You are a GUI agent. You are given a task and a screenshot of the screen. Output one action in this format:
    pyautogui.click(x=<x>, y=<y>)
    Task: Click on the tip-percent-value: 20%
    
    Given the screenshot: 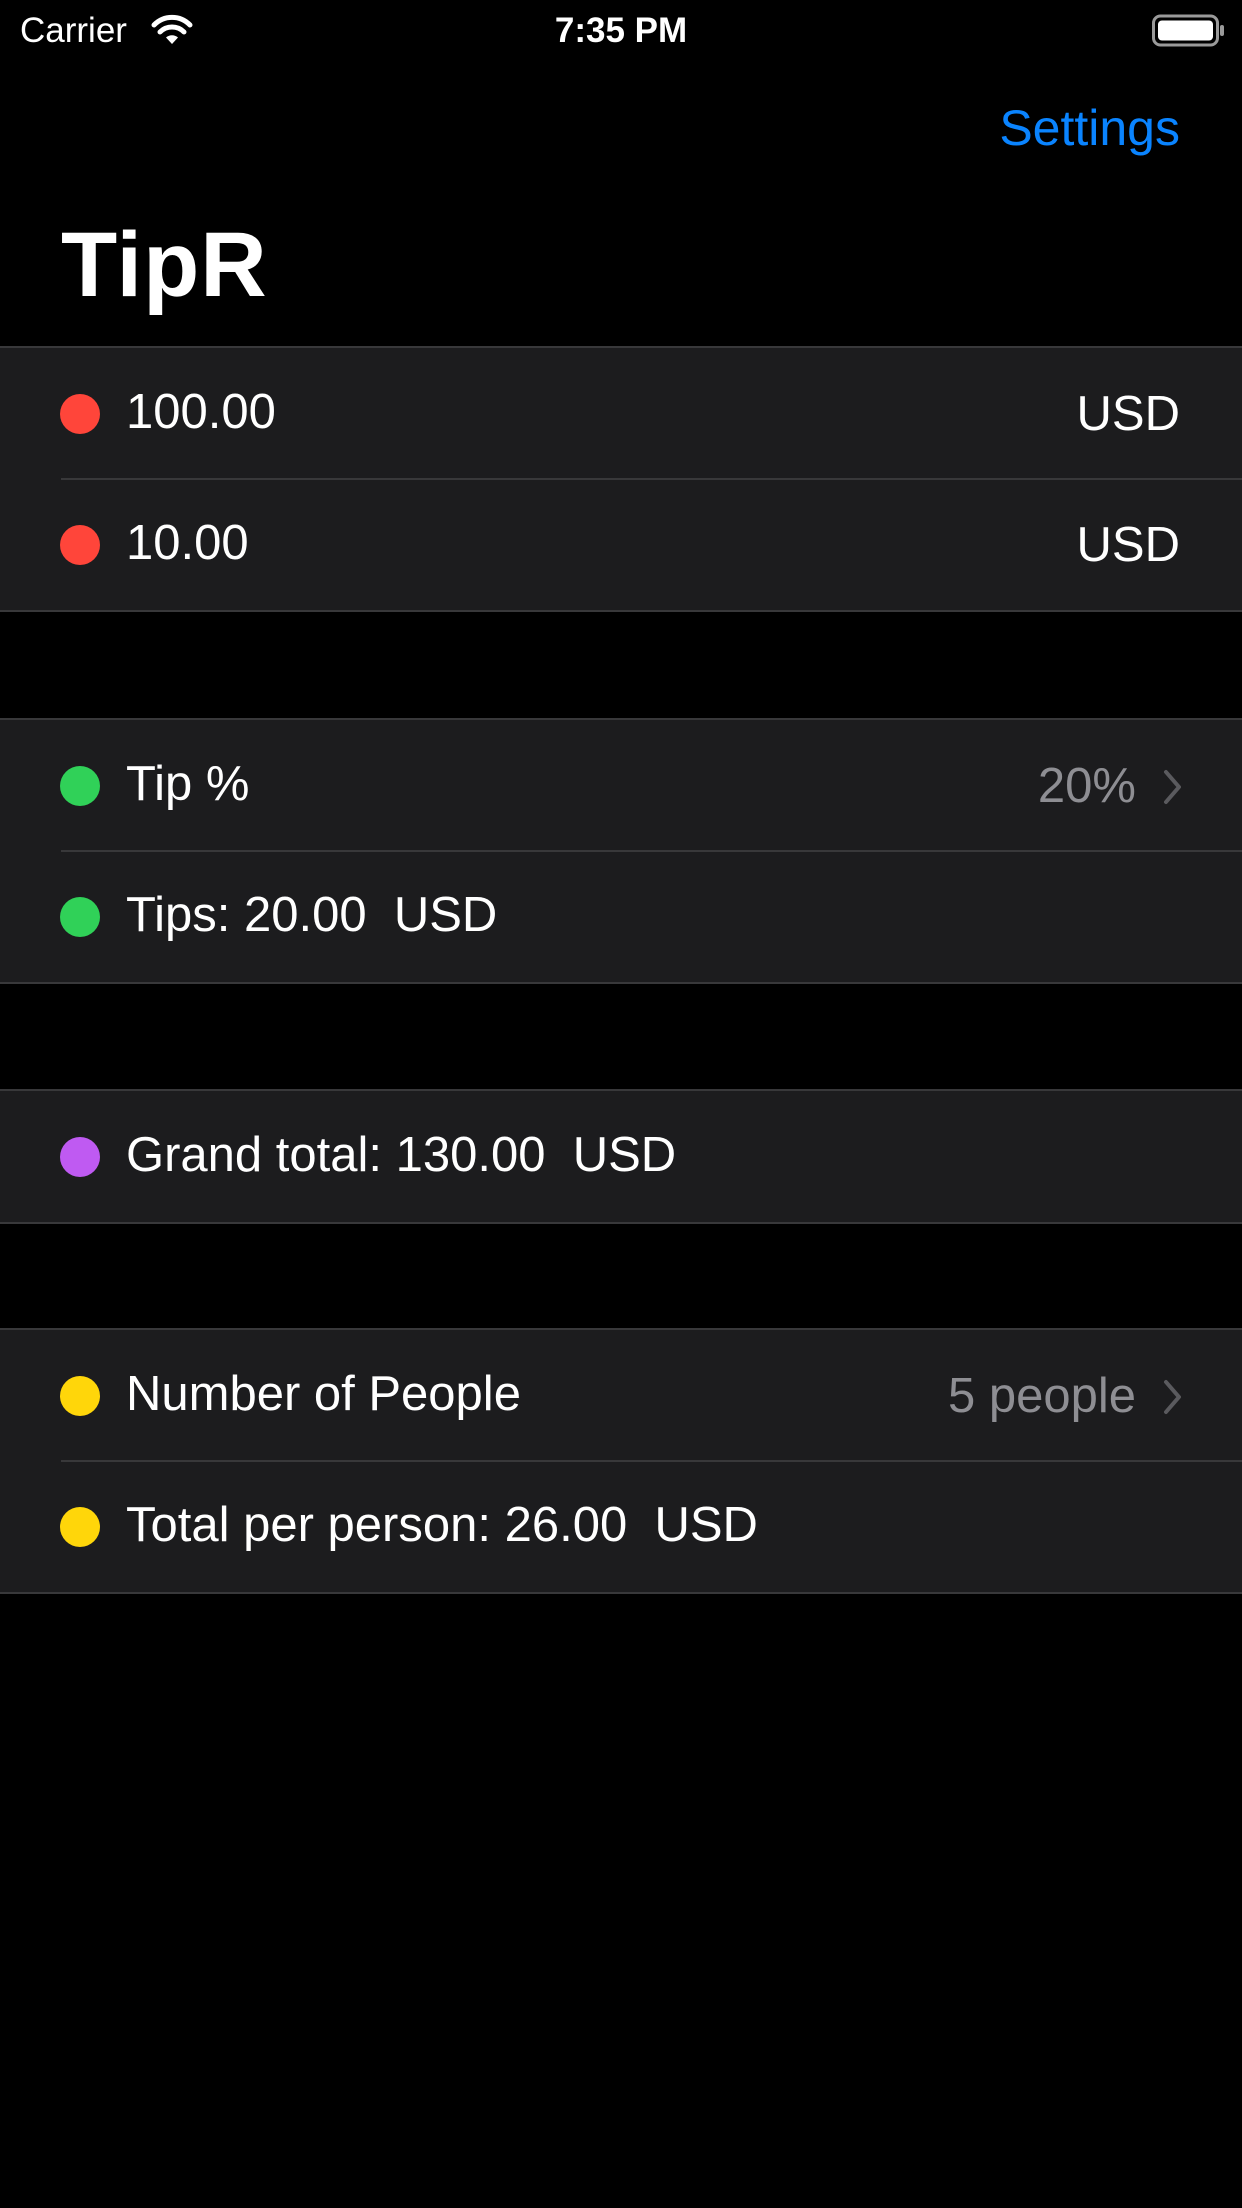 What is the action you would take?
    pyautogui.click(x=1086, y=786)
    